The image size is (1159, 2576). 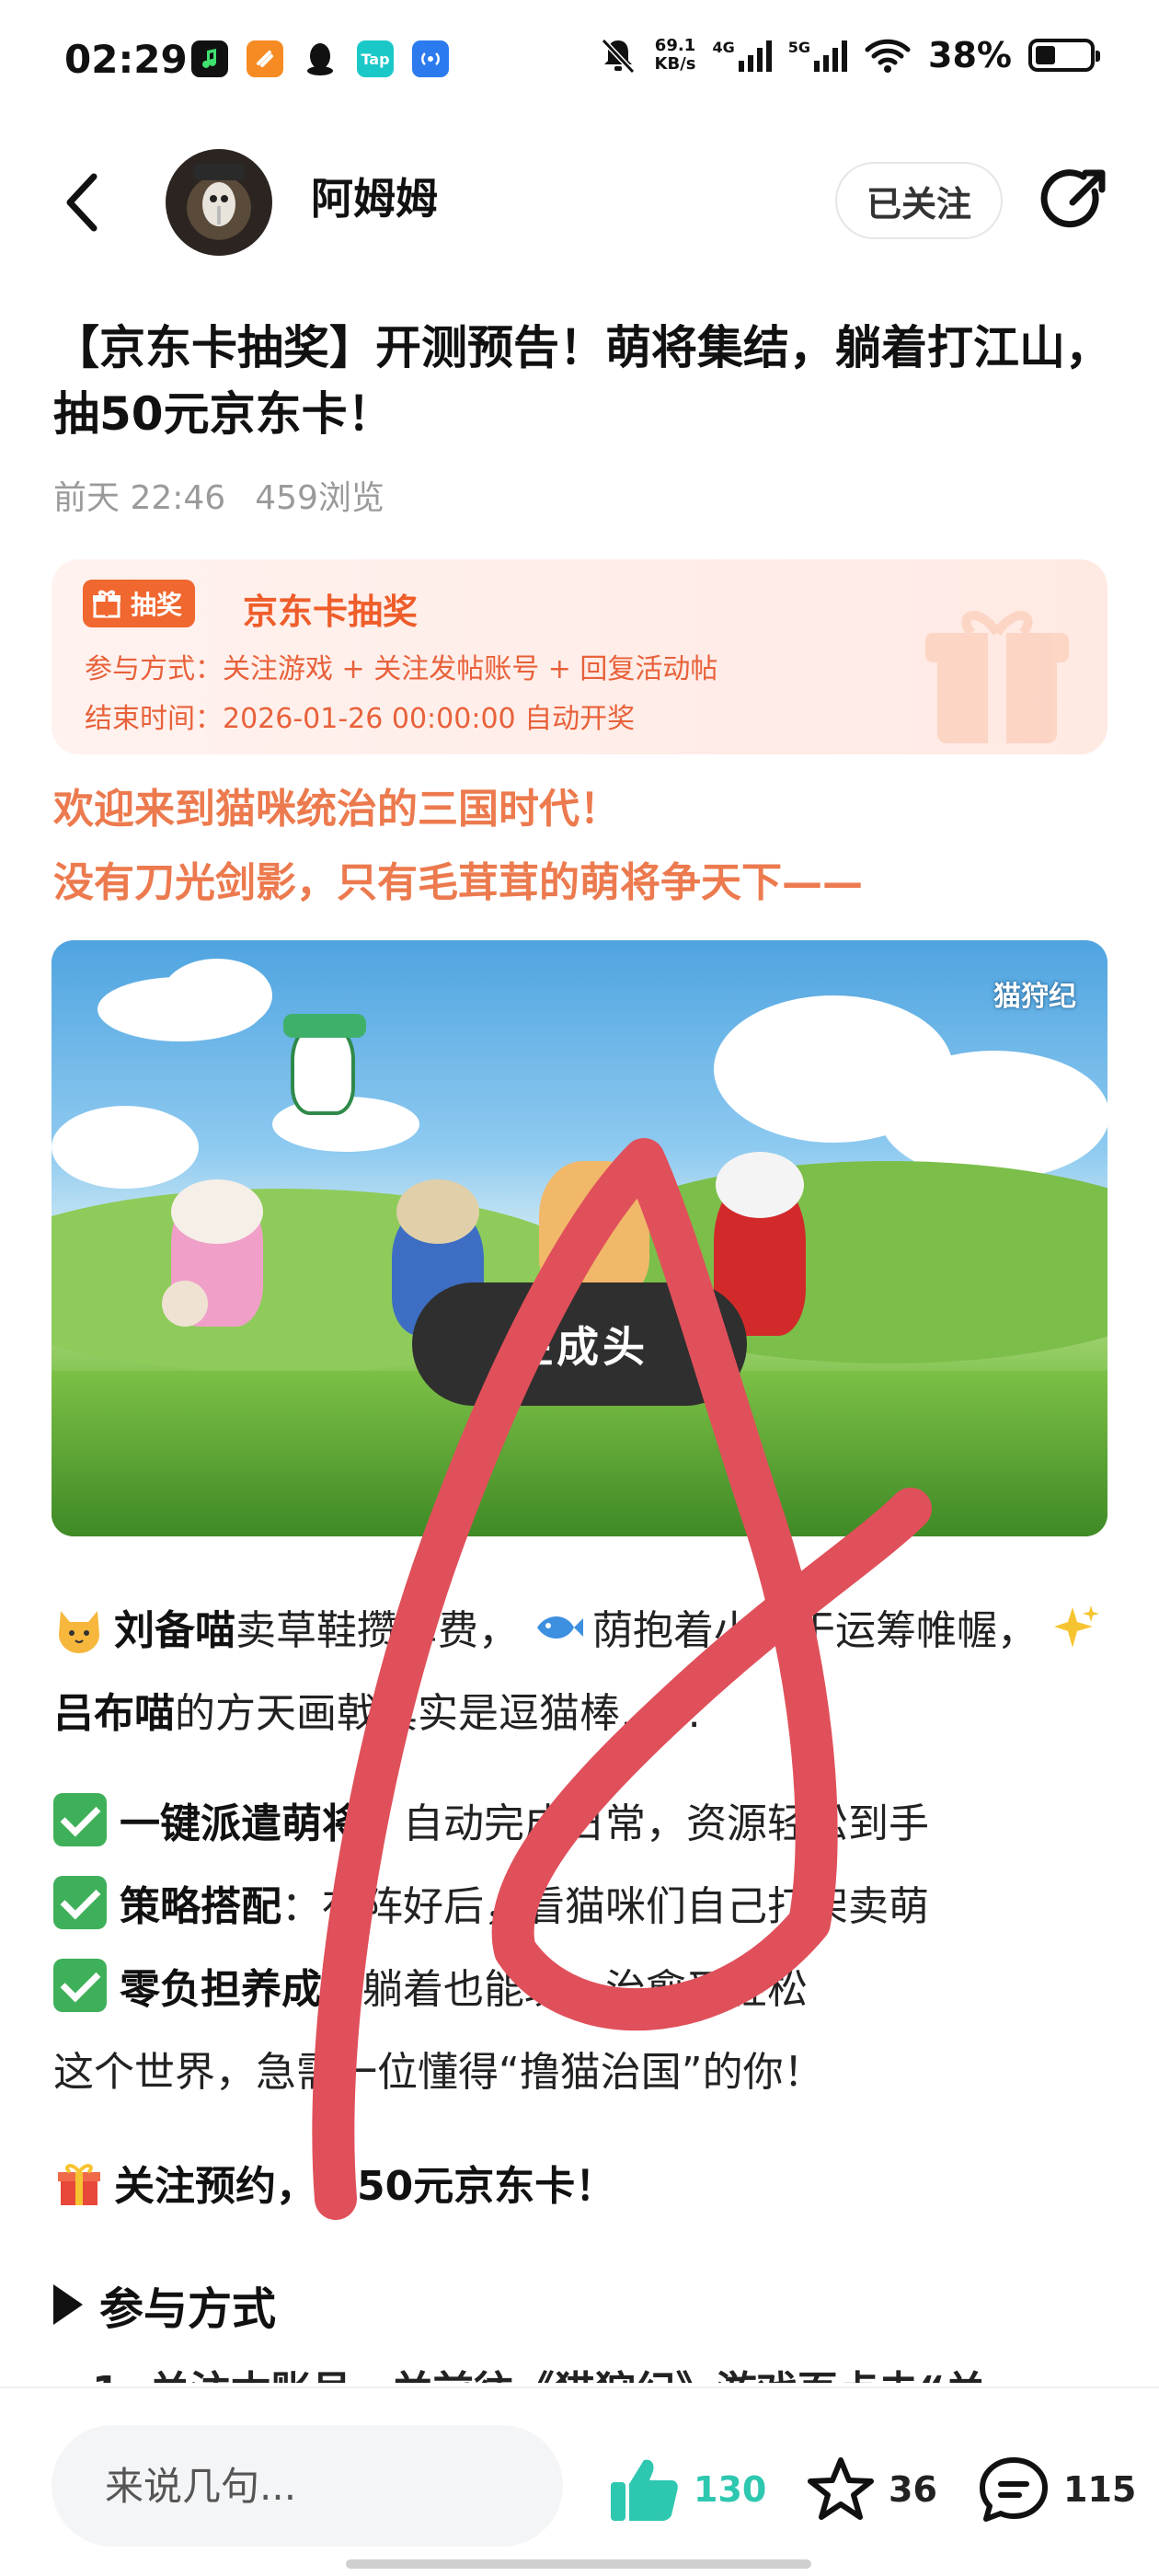 I want to click on author-name: 阿姆姆, so click(x=374, y=196).